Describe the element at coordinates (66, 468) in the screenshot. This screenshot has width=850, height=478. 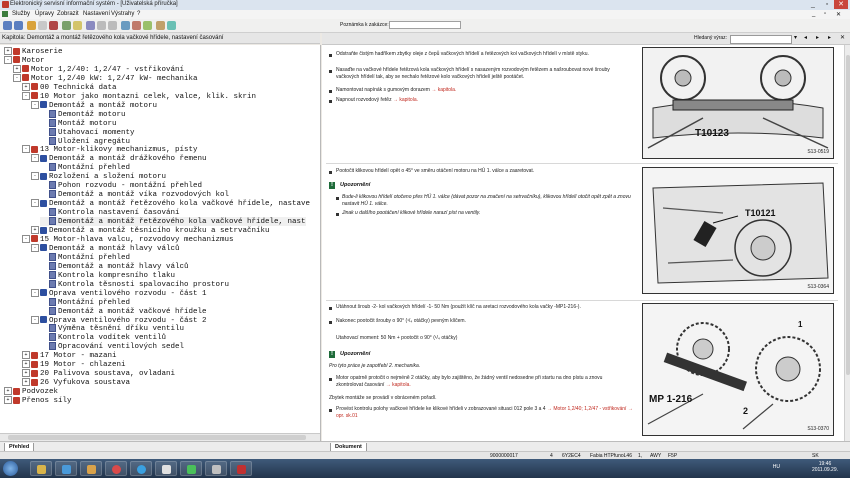
I see `taskbar-media` at that location.